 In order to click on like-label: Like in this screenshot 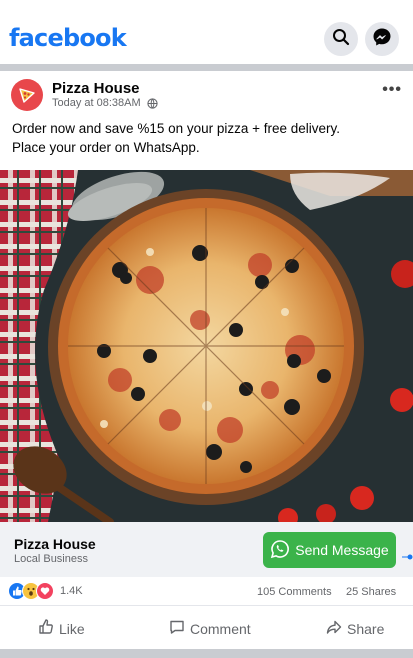, I will do `click(72, 628)`.